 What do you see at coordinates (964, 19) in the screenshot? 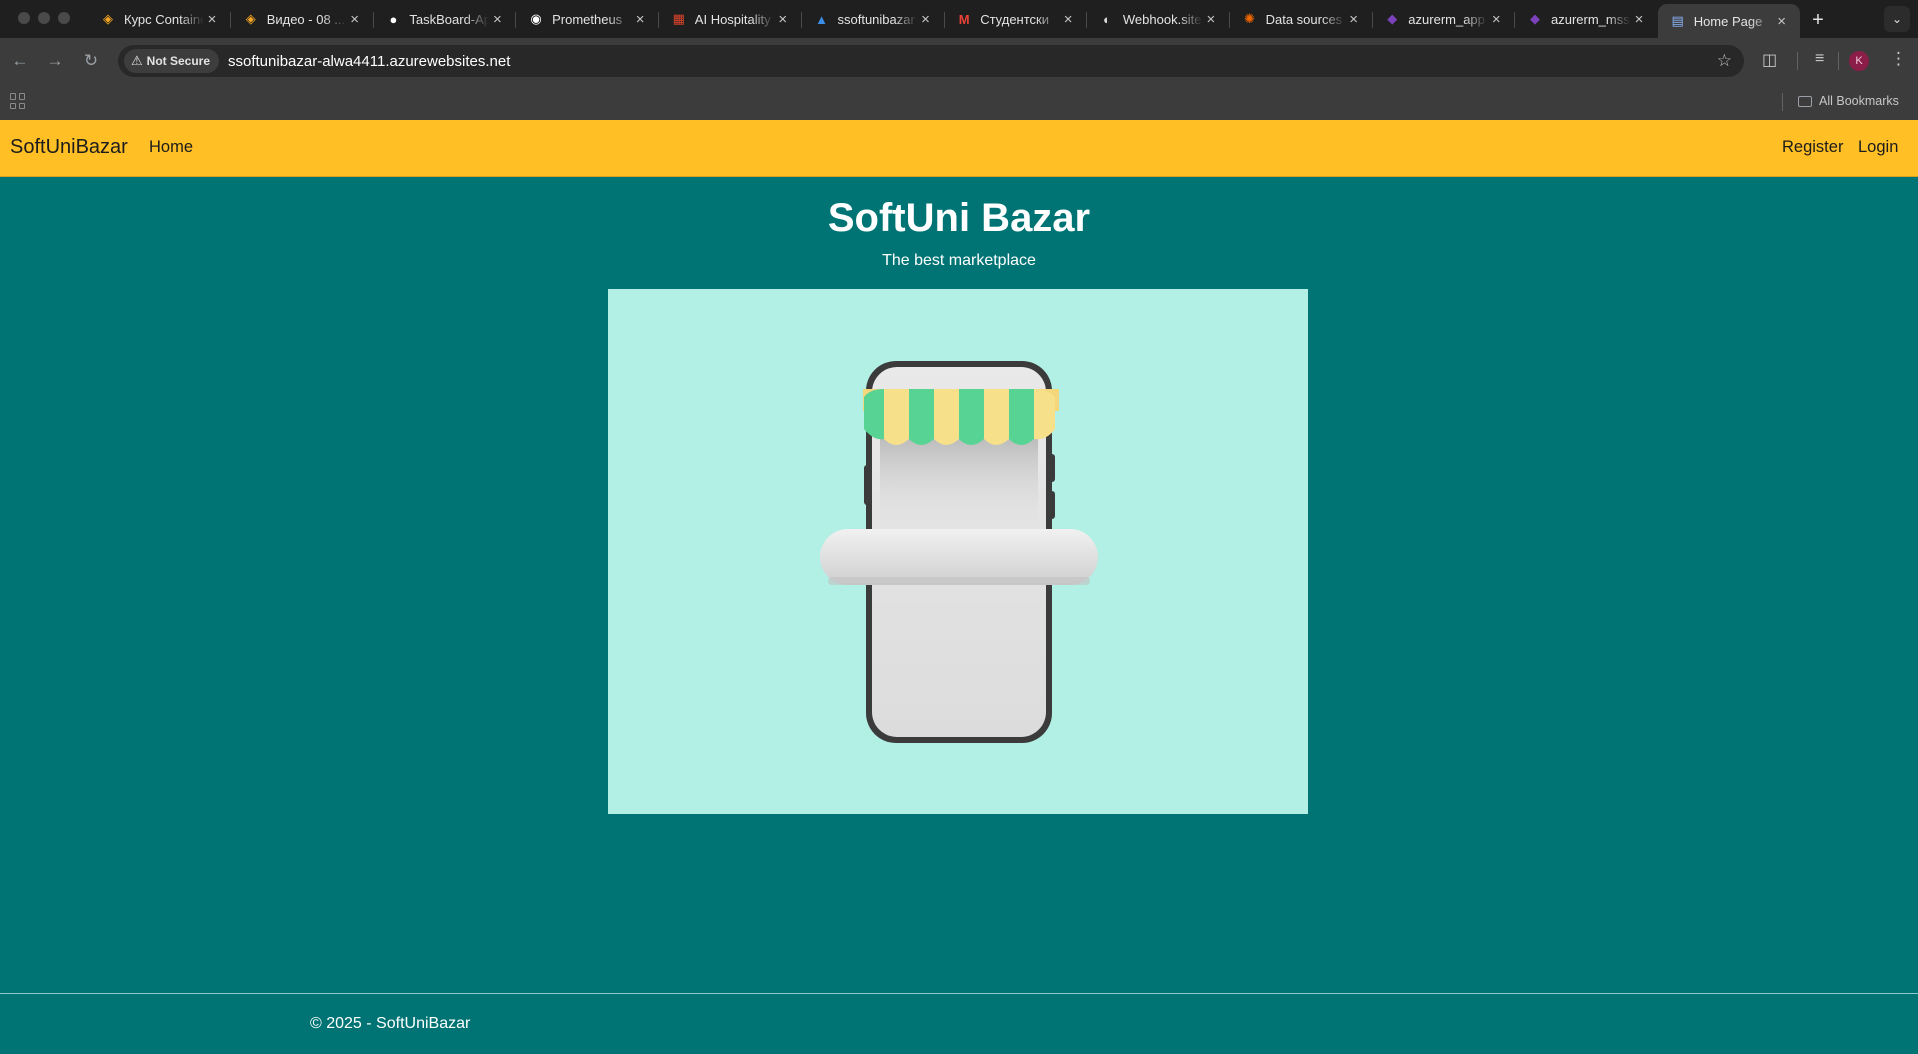
I see `gmail-icon: M` at bounding box center [964, 19].